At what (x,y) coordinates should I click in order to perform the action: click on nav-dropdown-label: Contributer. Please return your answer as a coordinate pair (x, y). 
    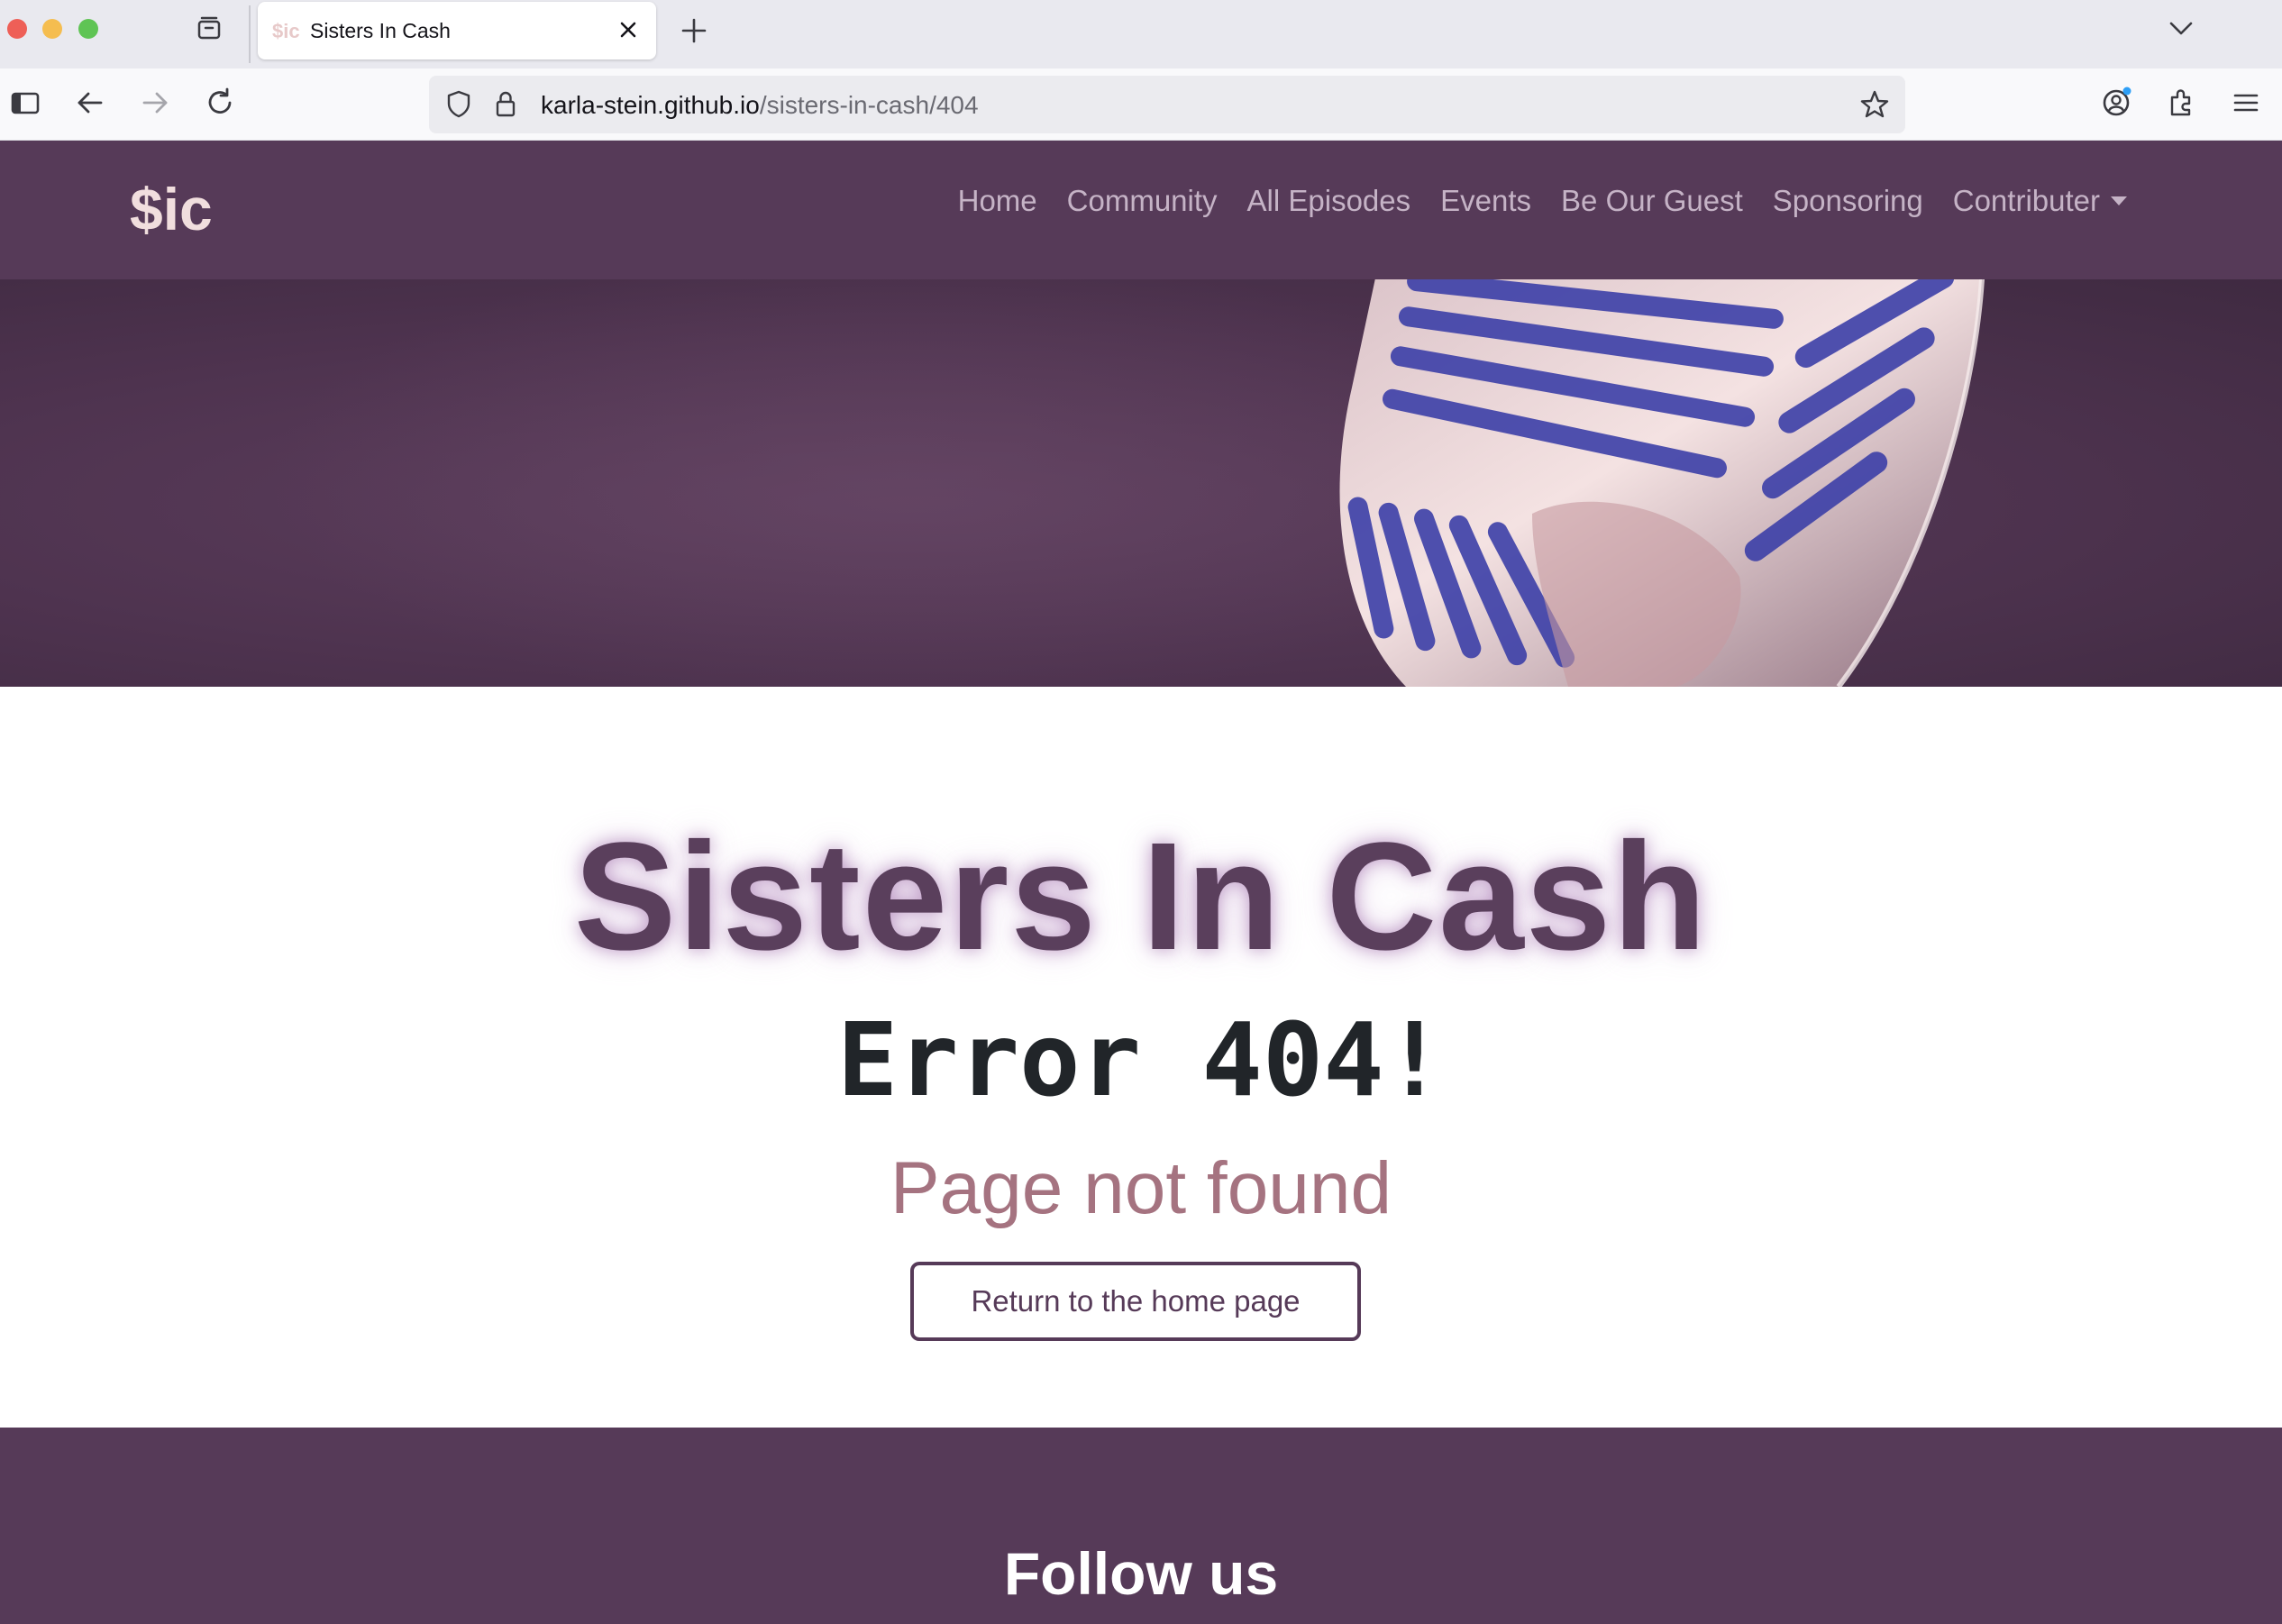
    Looking at the image, I should click on (2026, 200).